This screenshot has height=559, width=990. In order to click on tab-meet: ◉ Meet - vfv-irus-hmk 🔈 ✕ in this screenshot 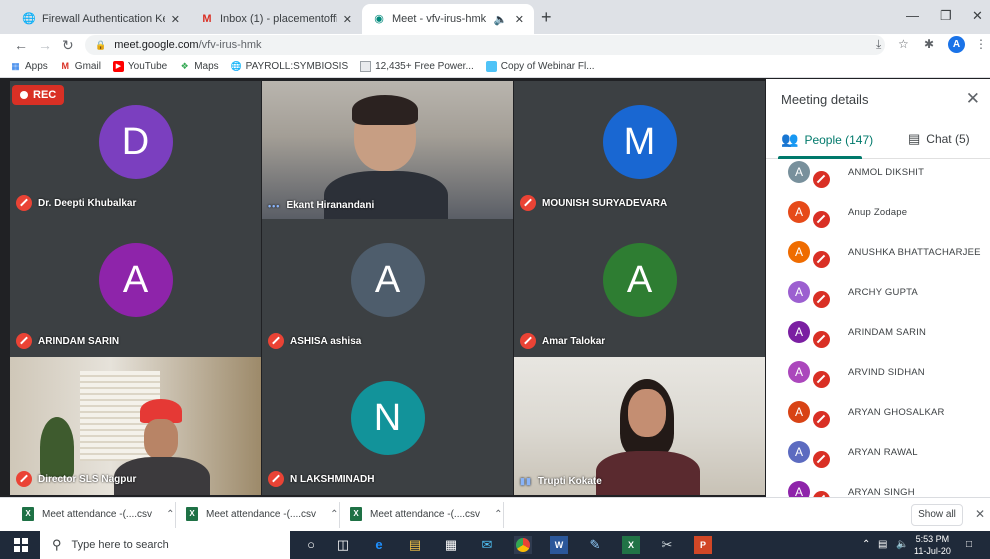, I will do `click(448, 19)`.